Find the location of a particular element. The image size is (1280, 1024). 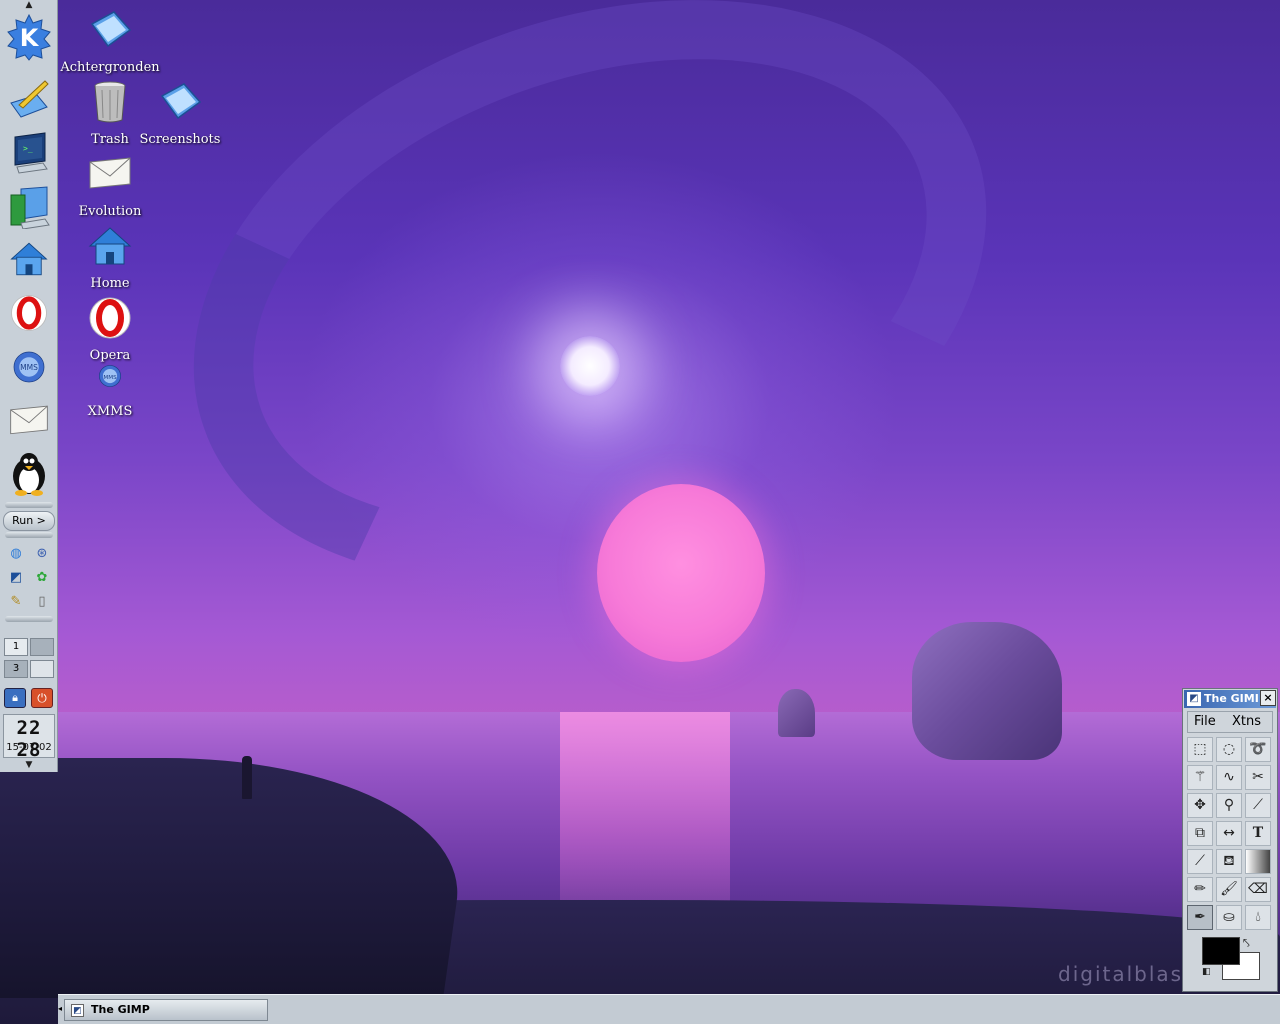

desktop-icon-home: Home is located at coordinates (110, 256).